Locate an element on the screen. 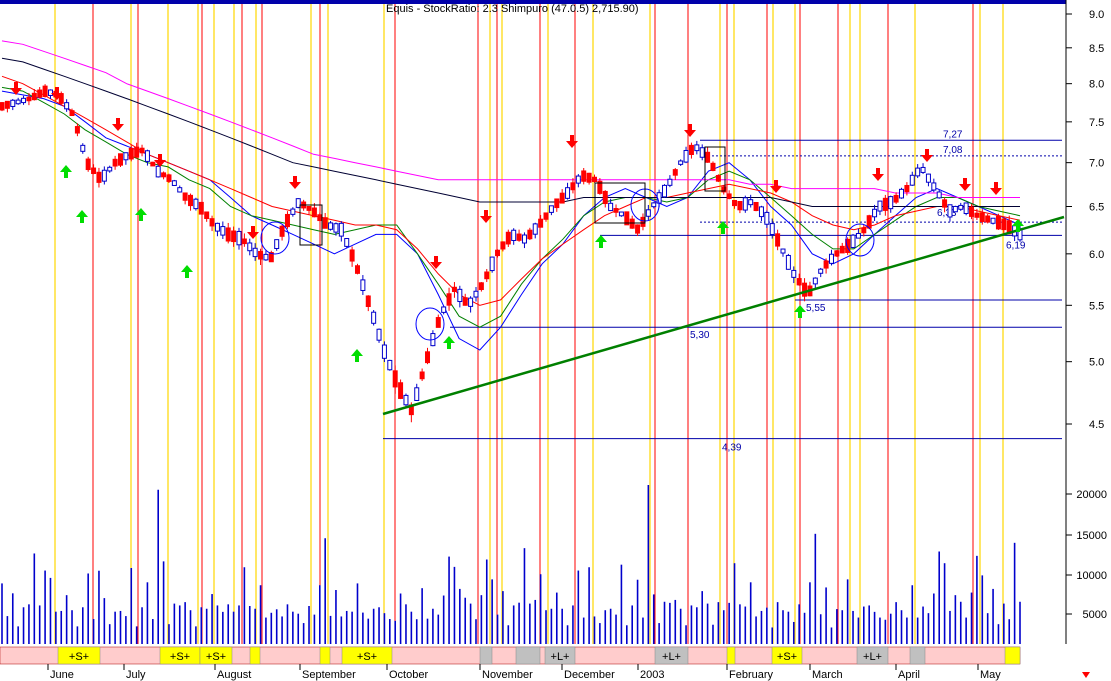 The image size is (1111, 681). month-label: February is located at coordinates (751, 675).